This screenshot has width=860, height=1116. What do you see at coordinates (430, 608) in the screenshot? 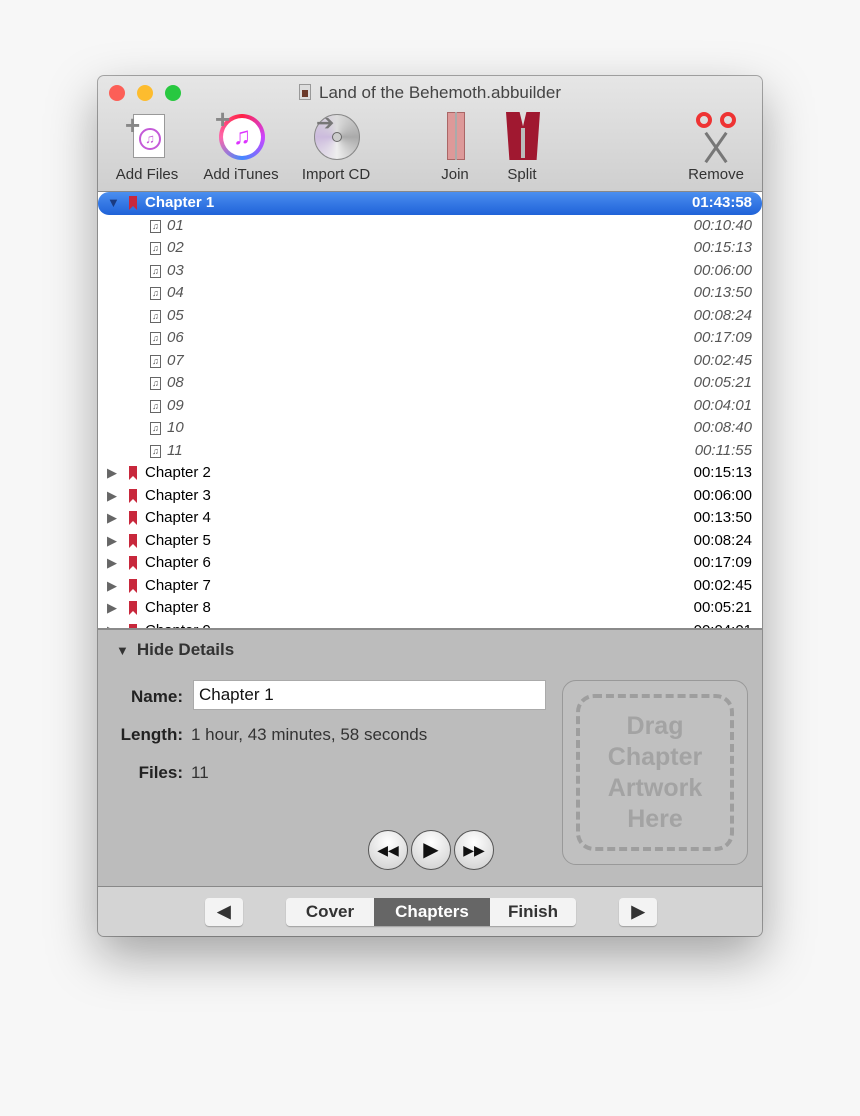
I see `chapter-row: ▶ Chapter 8 00:05:21` at bounding box center [430, 608].